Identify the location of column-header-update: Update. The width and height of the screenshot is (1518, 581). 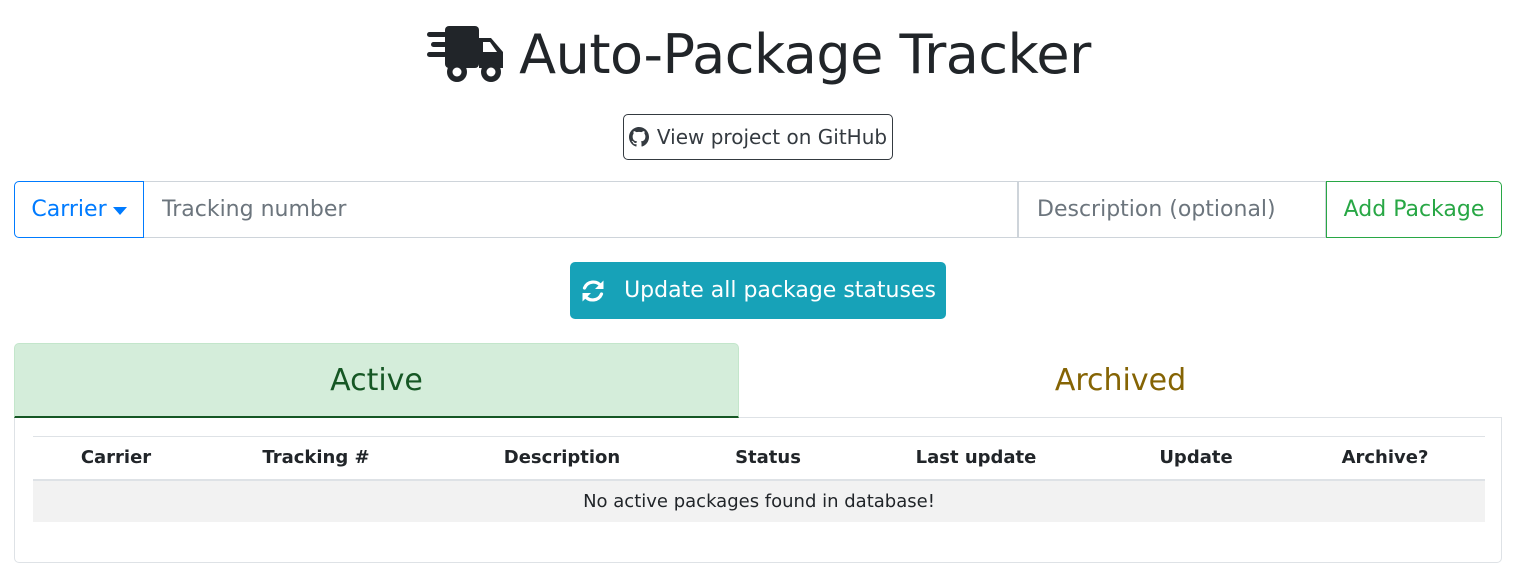
(1196, 458).